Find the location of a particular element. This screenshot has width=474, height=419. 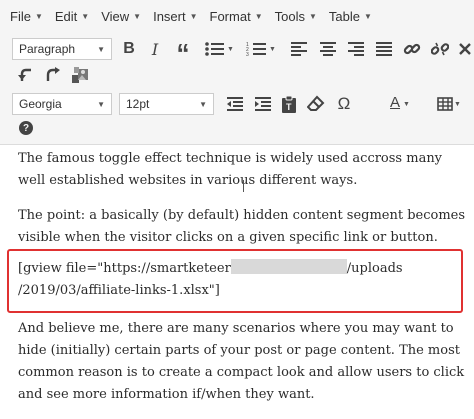

clipboard-icon: T is located at coordinates (289, 104).